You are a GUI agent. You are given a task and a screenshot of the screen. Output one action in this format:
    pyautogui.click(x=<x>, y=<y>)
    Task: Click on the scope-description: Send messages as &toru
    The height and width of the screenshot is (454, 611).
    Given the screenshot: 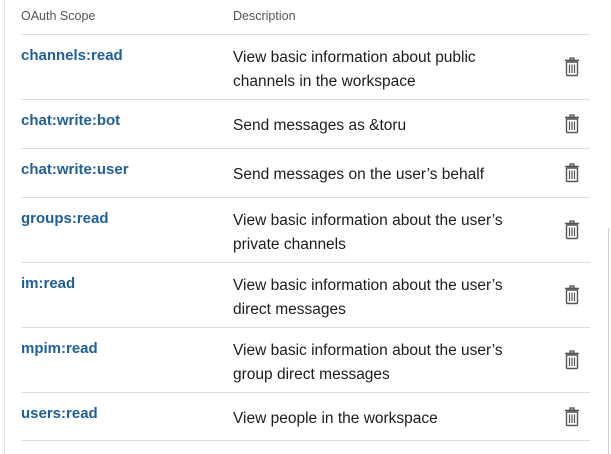 What is the action you would take?
    pyautogui.click(x=320, y=125)
    